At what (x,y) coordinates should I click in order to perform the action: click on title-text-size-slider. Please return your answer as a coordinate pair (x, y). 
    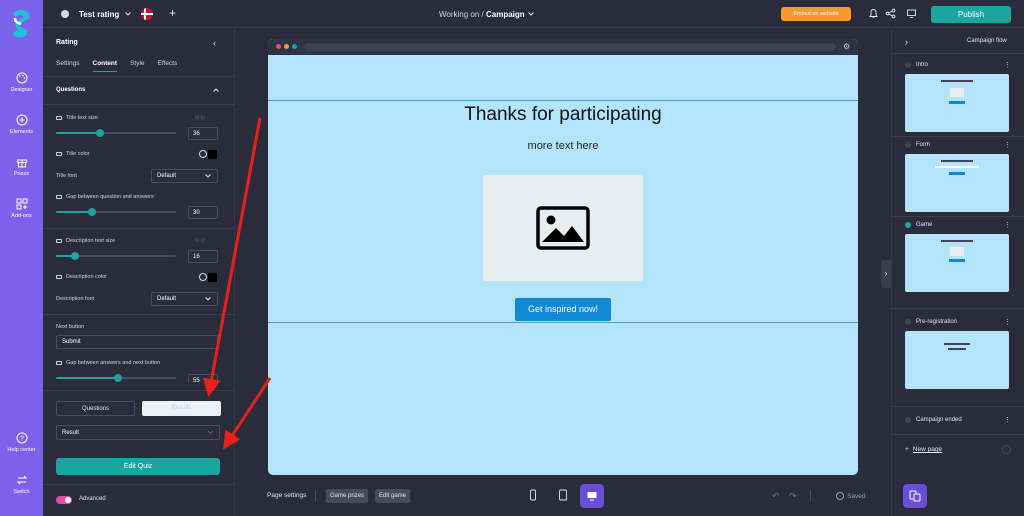
    Looking at the image, I should click on (116, 133).